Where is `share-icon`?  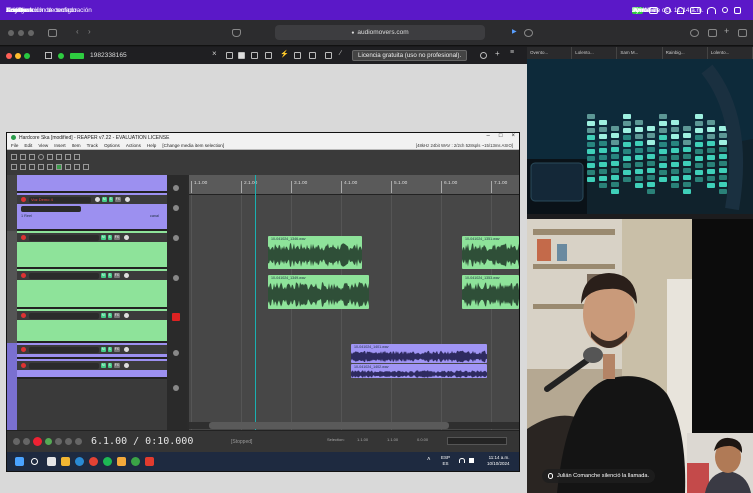 share-icon is located at coordinates (712, 33).